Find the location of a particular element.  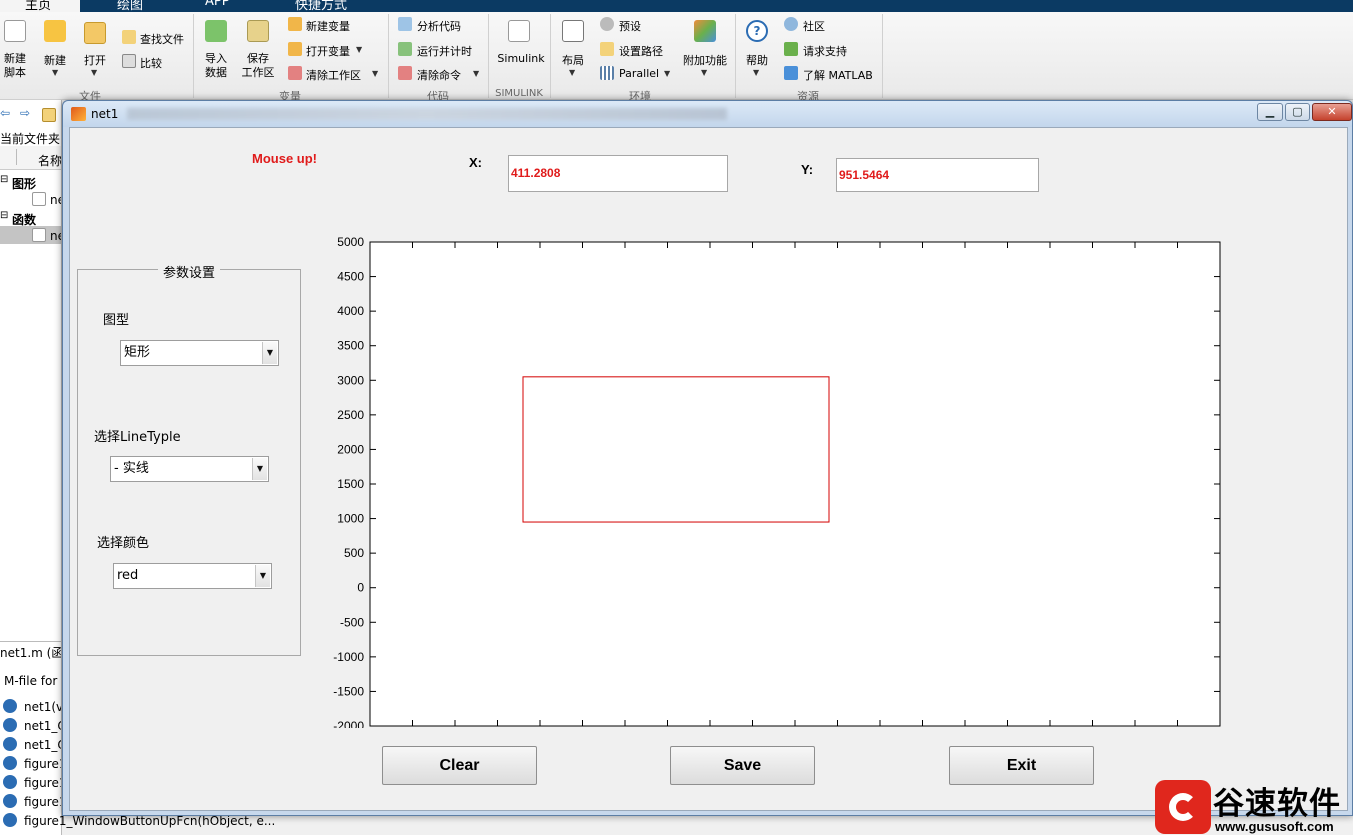

help-dropdown-icon: ▼ is located at coordinates (756, 72).